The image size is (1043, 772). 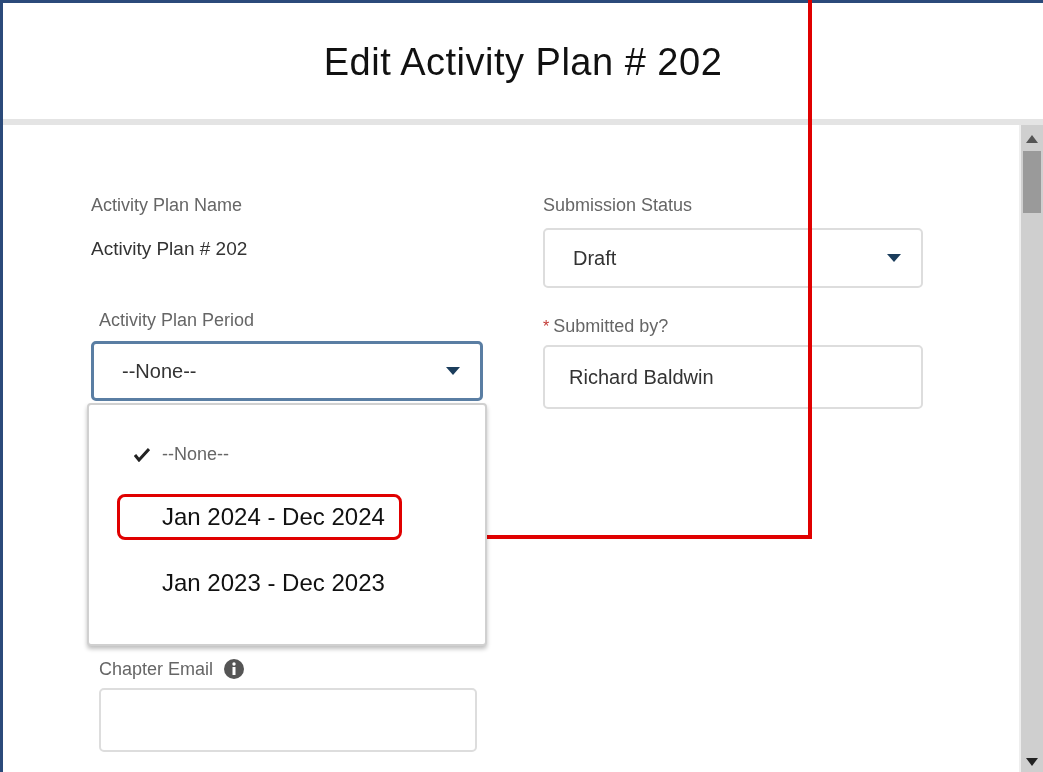 I want to click on field-label: Submitted by?, so click(x=611, y=326).